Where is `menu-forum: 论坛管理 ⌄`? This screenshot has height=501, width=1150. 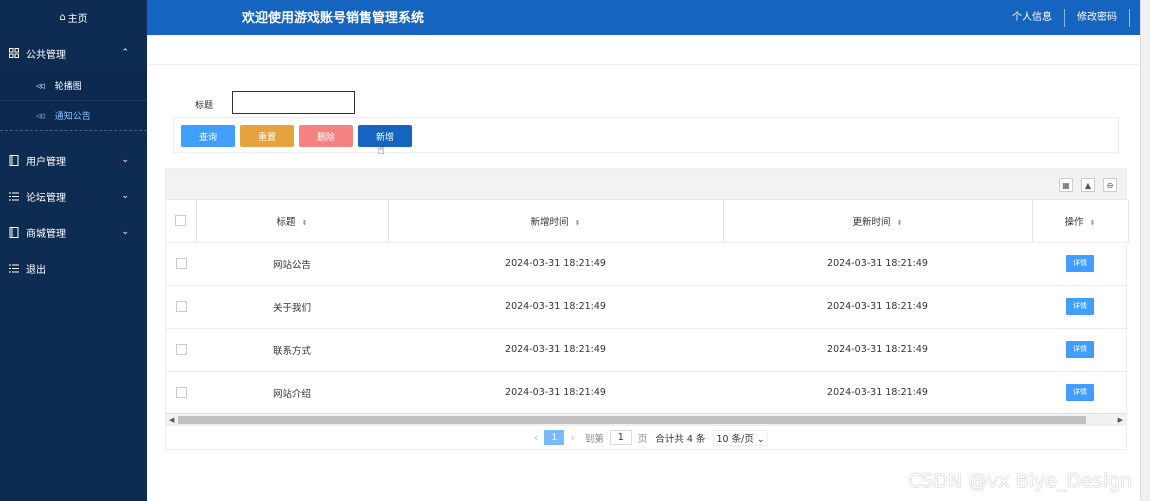 menu-forum: 论坛管理 ⌄ is located at coordinates (73, 196).